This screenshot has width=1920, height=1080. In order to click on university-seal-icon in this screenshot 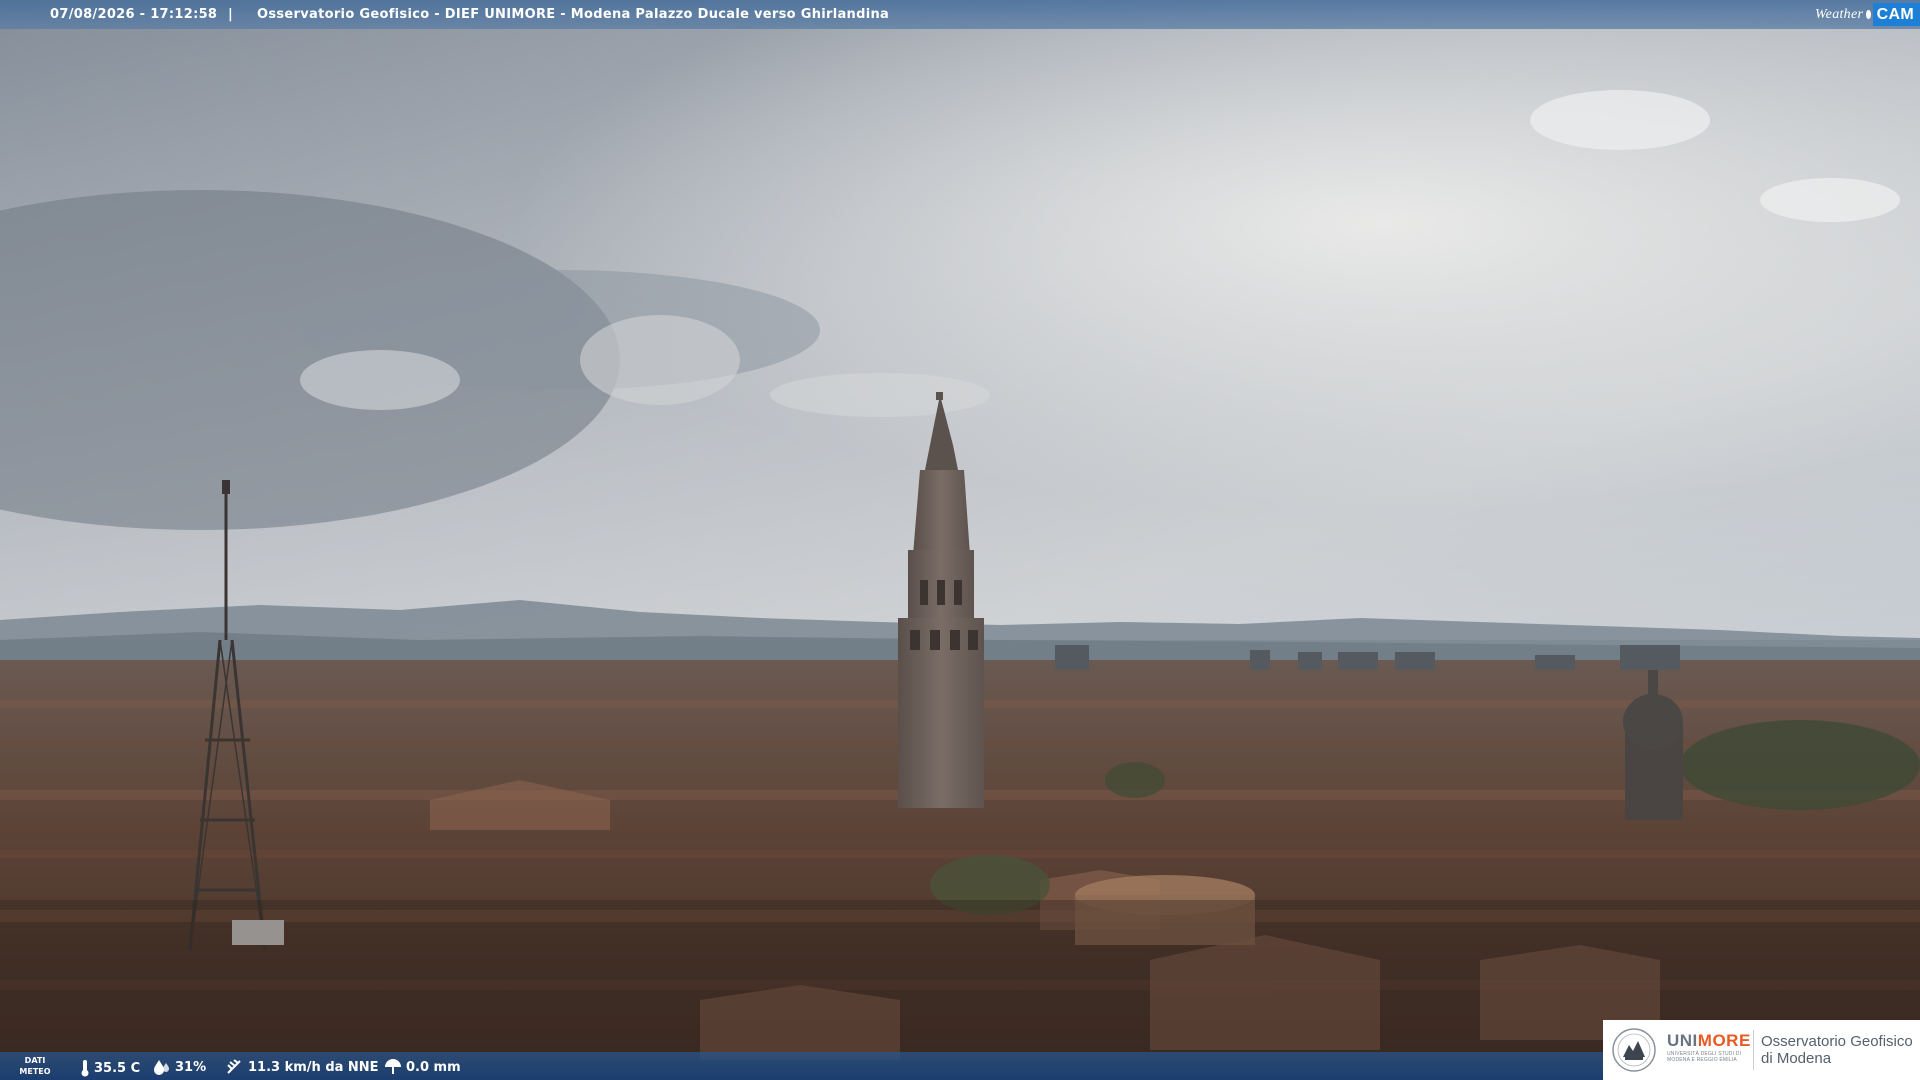, I will do `click(1634, 1050)`.